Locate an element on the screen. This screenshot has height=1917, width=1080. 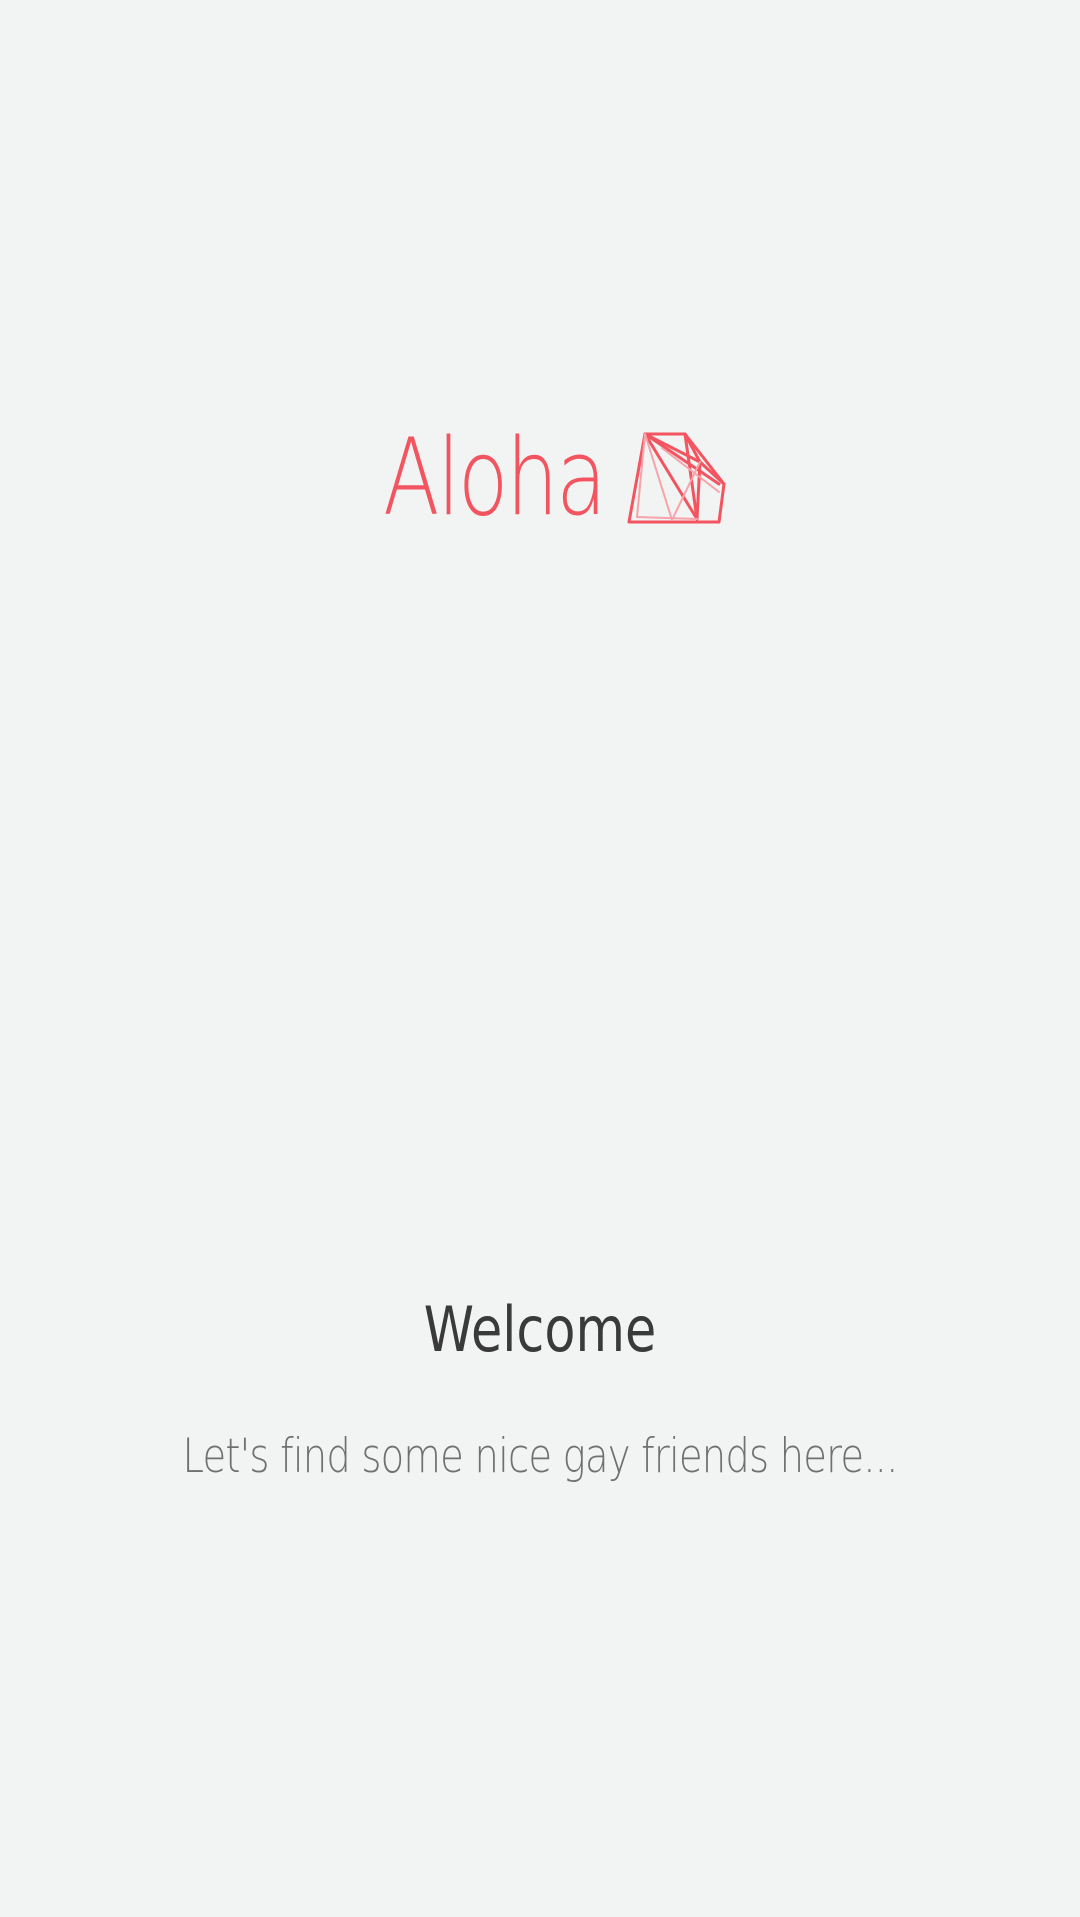
gem-icon is located at coordinates (676, 478).